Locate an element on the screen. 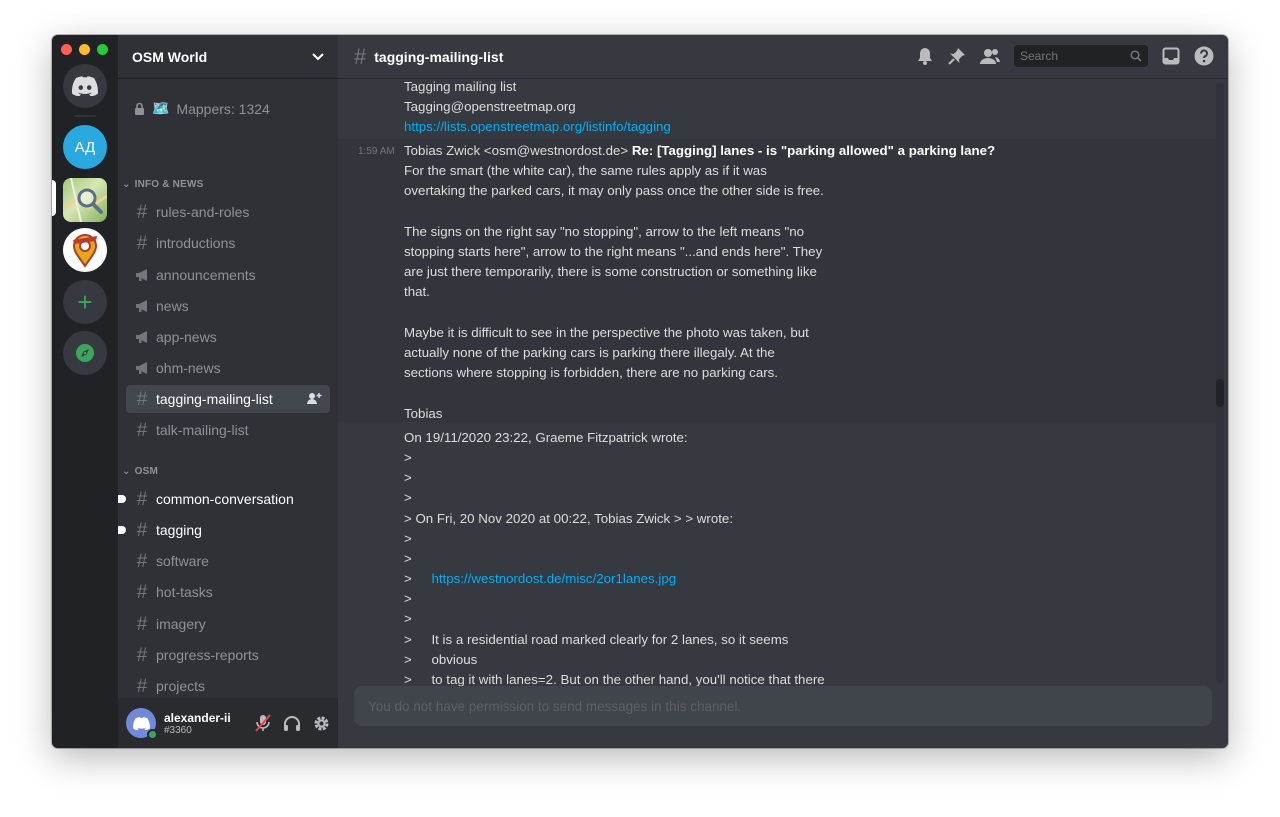  member-list-icon is located at coordinates (990, 56).